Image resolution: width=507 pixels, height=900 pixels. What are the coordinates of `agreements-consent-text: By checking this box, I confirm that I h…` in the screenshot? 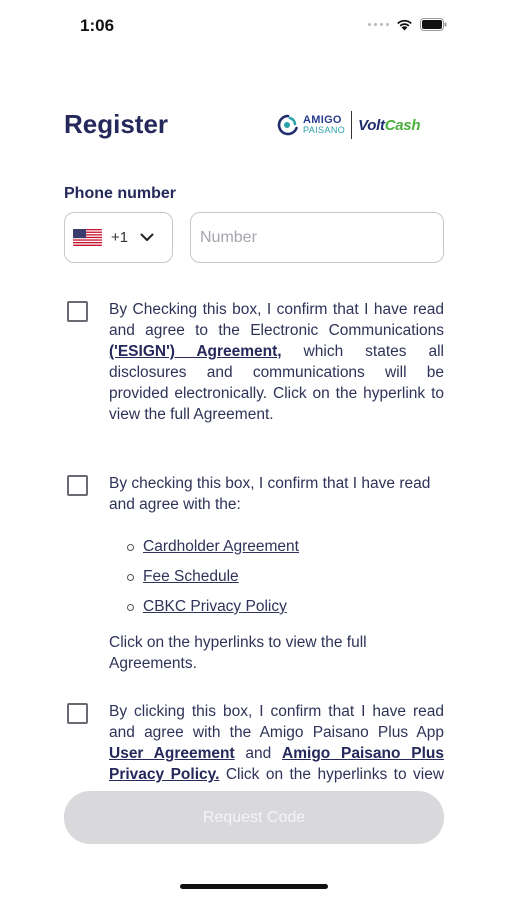 It's located at (270, 494).